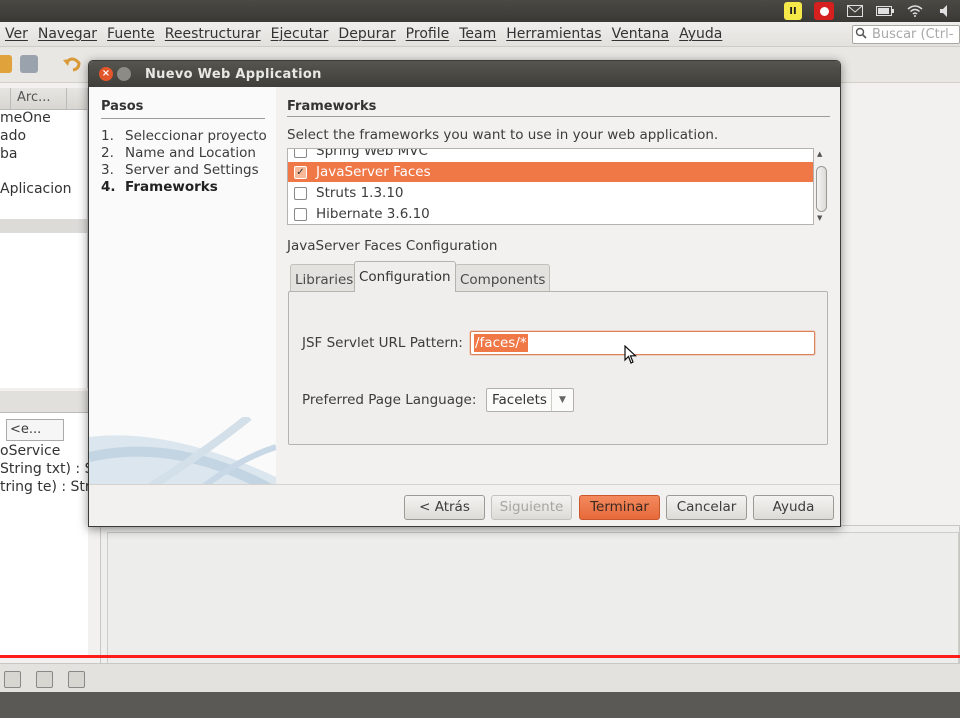 Image resolution: width=960 pixels, height=718 pixels. I want to click on close-icon: ×, so click(106, 74).